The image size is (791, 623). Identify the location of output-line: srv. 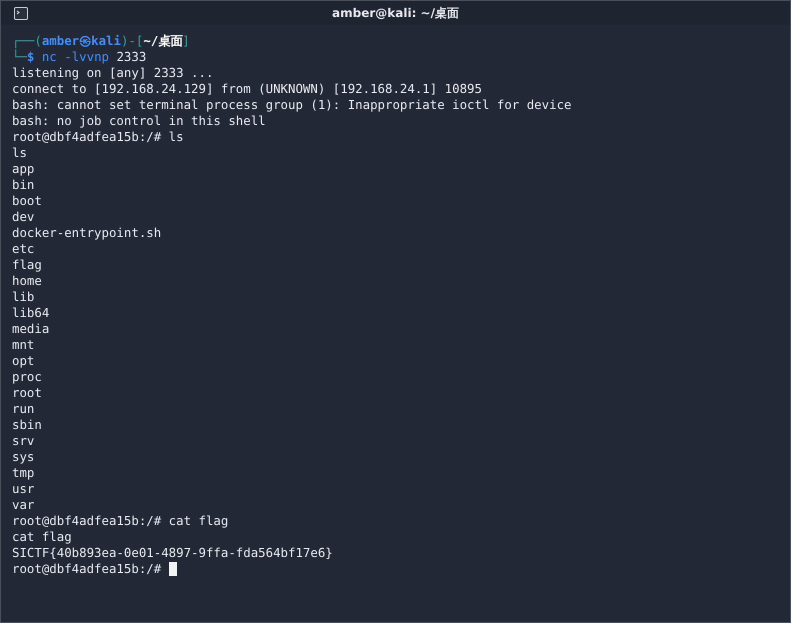
(23, 441).